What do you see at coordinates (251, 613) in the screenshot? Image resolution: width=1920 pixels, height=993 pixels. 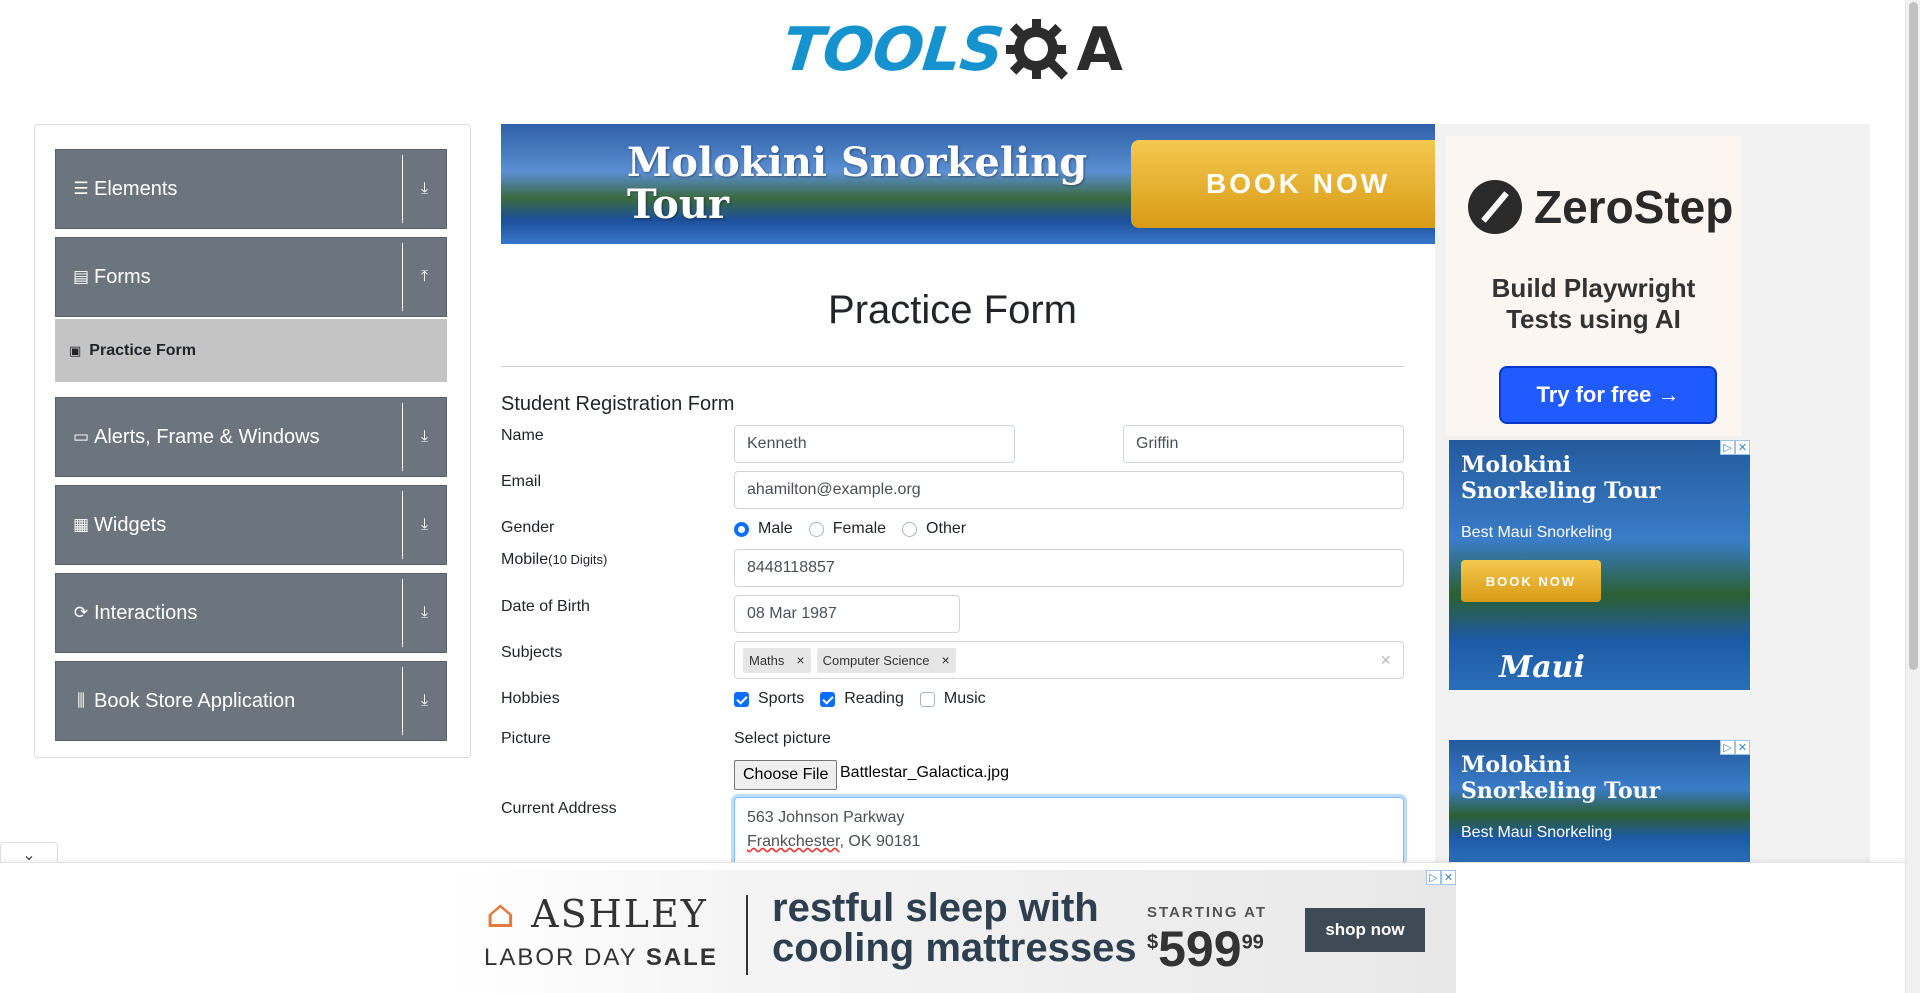 I see `sidebar-group-interactions: ⟳ Interactions ⤓` at bounding box center [251, 613].